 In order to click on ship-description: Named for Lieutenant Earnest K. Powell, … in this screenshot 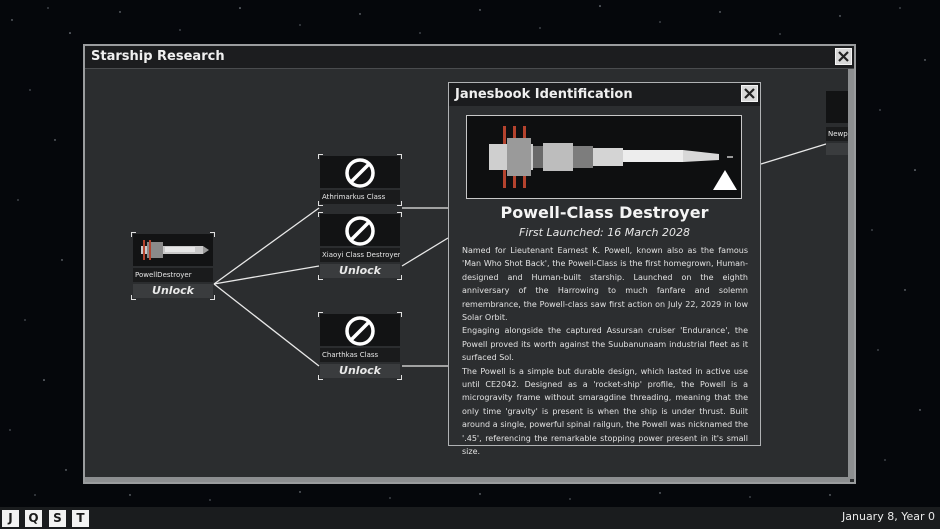, I will do `click(605, 351)`.